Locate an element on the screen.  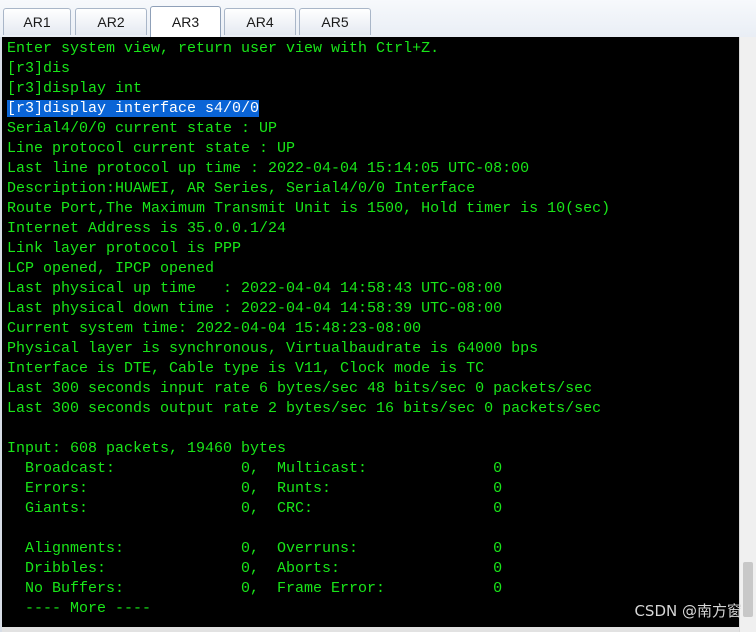
terminal-line: Link layer protocol is PPP is located at coordinates (308, 249).